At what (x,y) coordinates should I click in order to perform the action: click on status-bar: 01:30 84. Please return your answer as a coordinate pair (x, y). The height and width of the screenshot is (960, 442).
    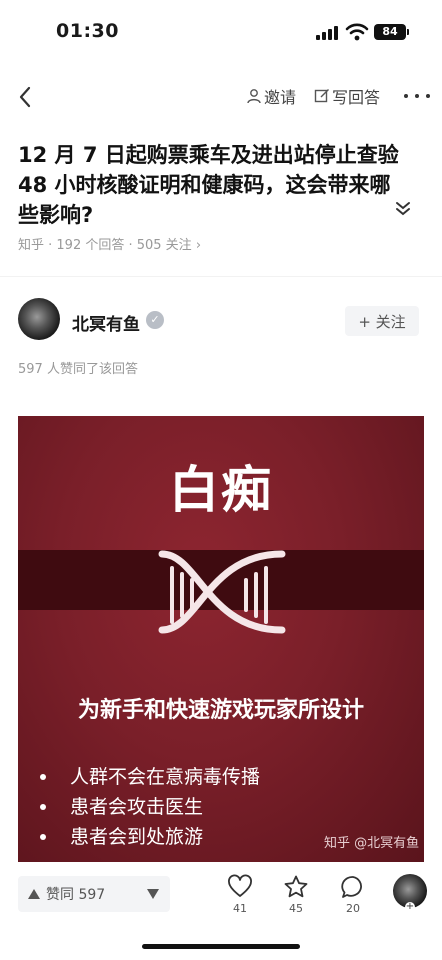
    Looking at the image, I should click on (221, 30).